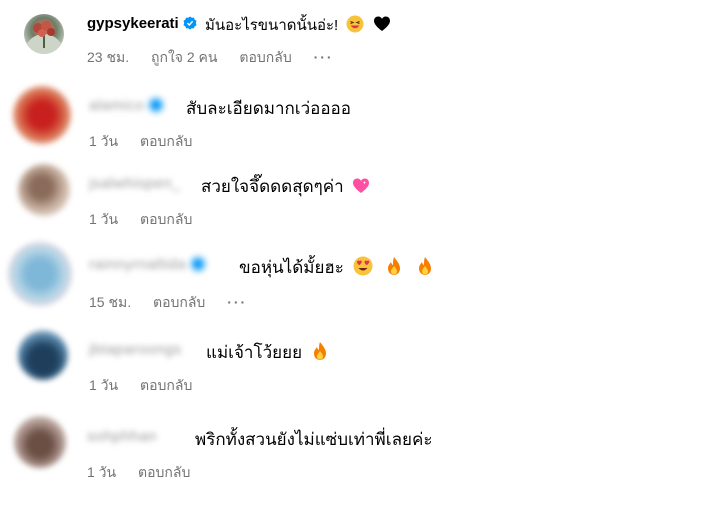  I want to click on like-count-link: ถูกใจ 2 คน, so click(184, 57).